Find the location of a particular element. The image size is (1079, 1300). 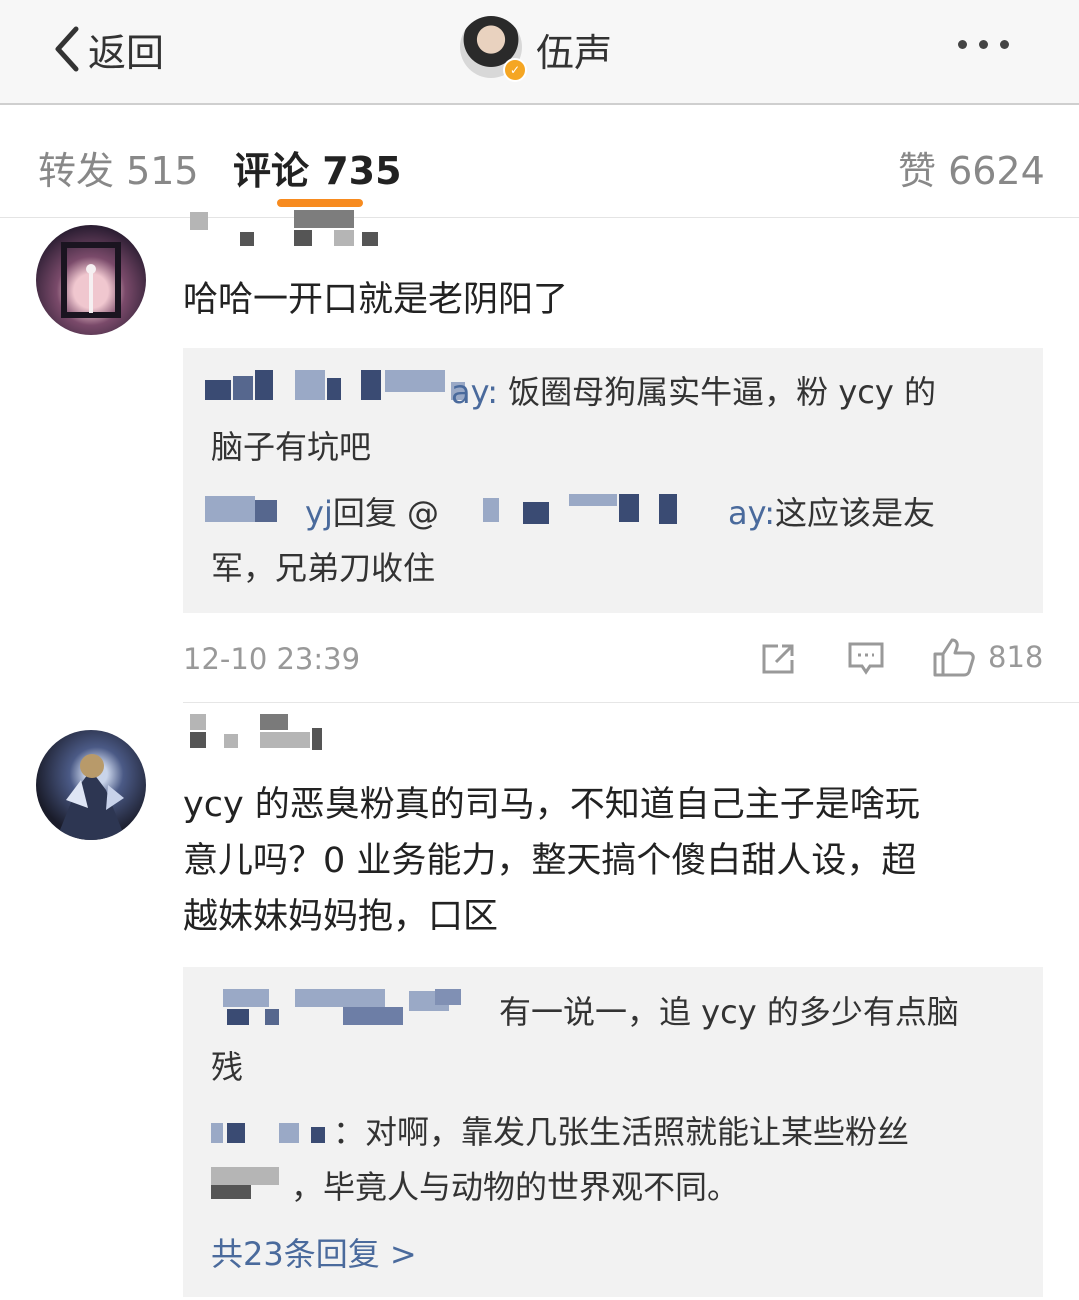

reply-username-tail: yj is located at coordinates (319, 513).